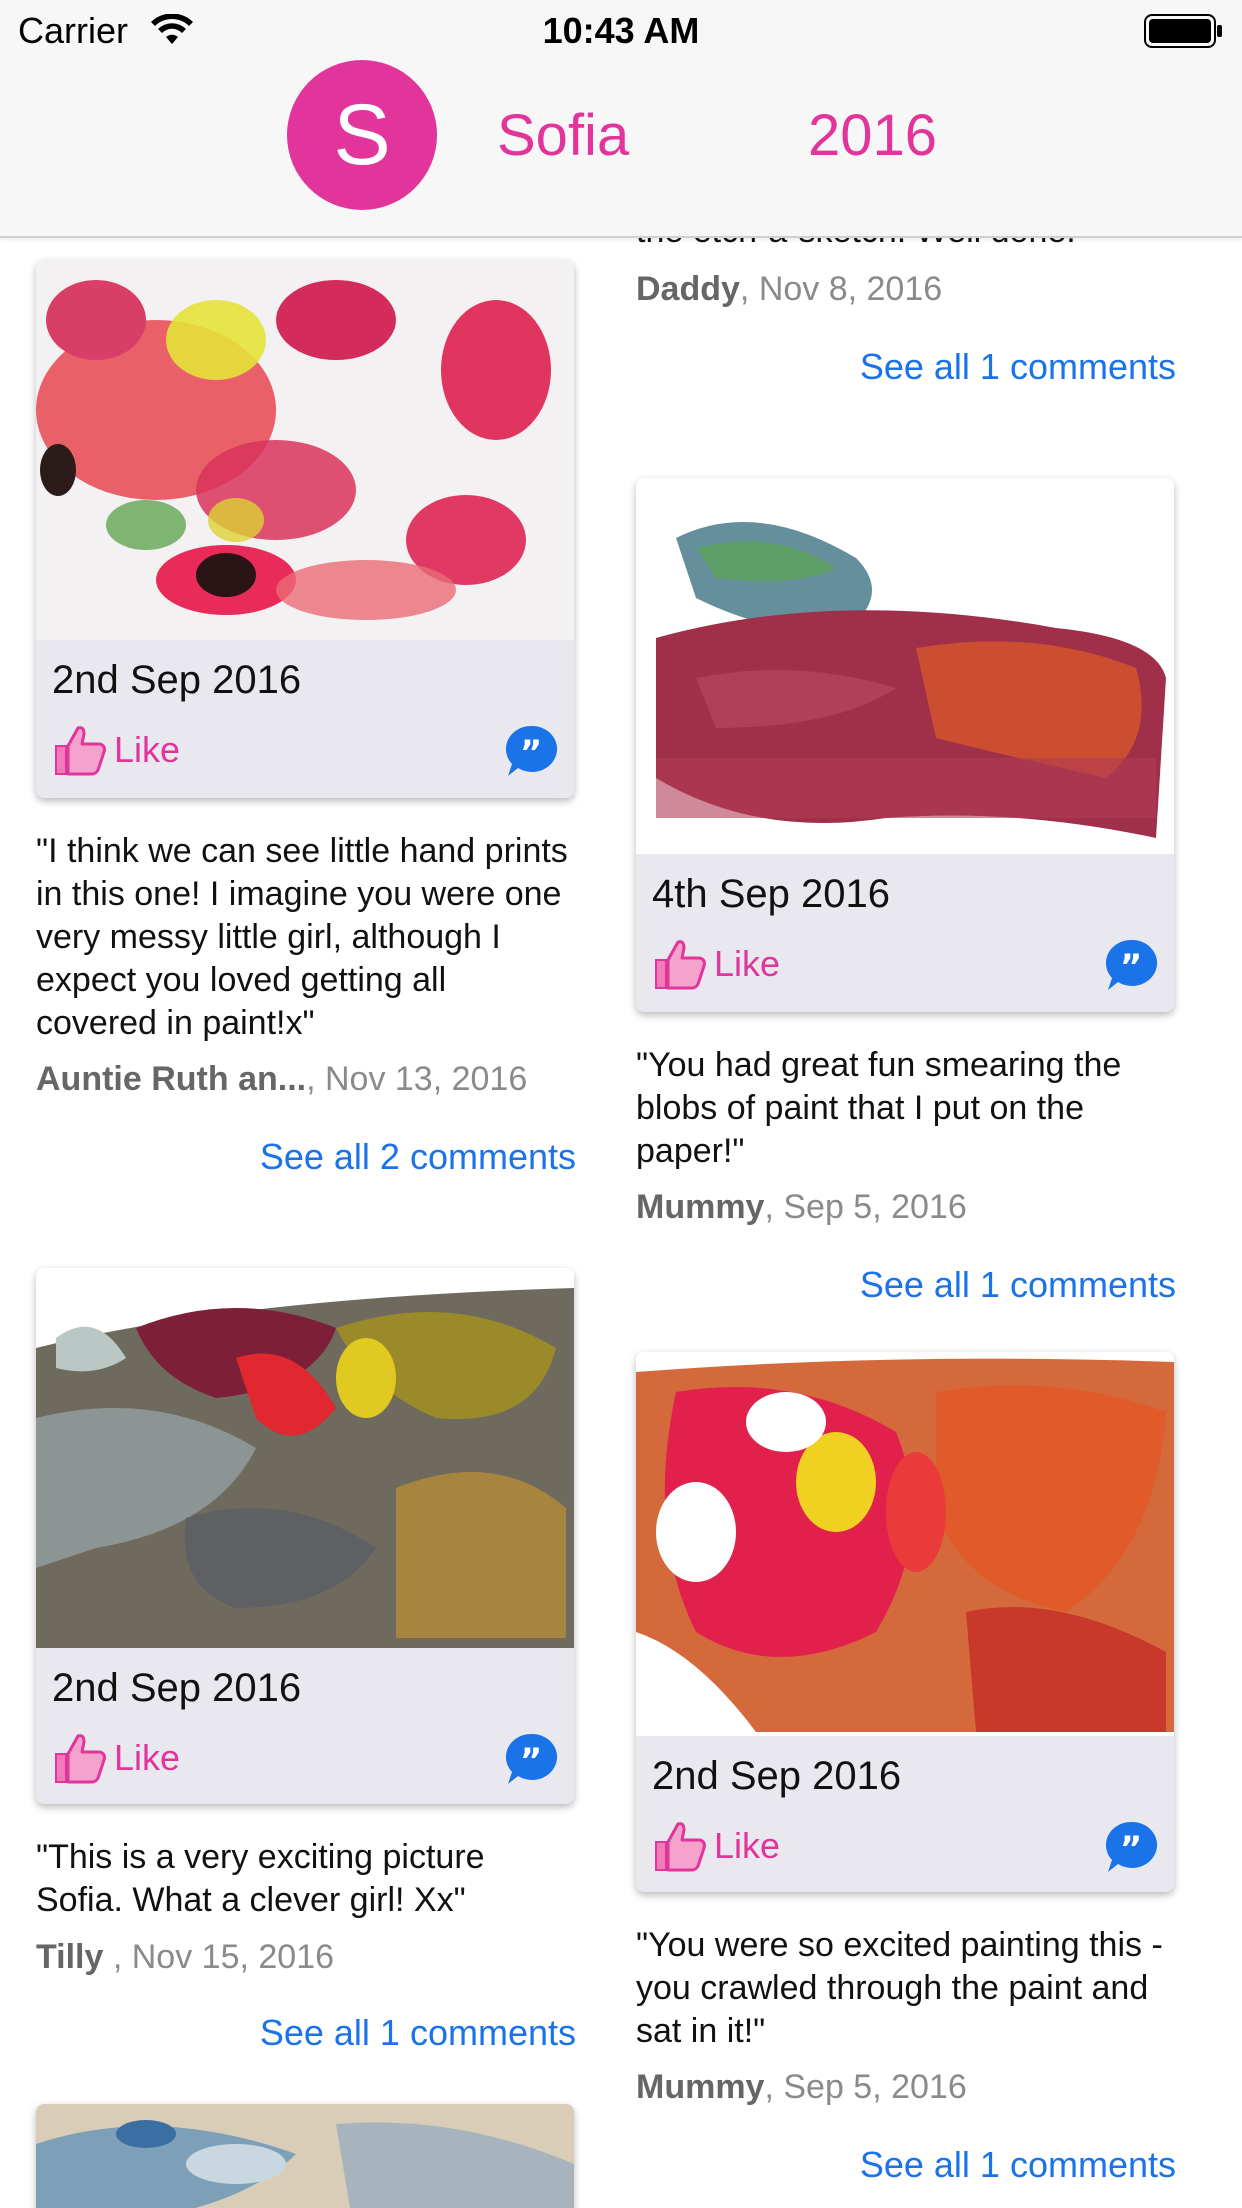  What do you see at coordinates (1184, 33) in the screenshot?
I see `battery-icon` at bounding box center [1184, 33].